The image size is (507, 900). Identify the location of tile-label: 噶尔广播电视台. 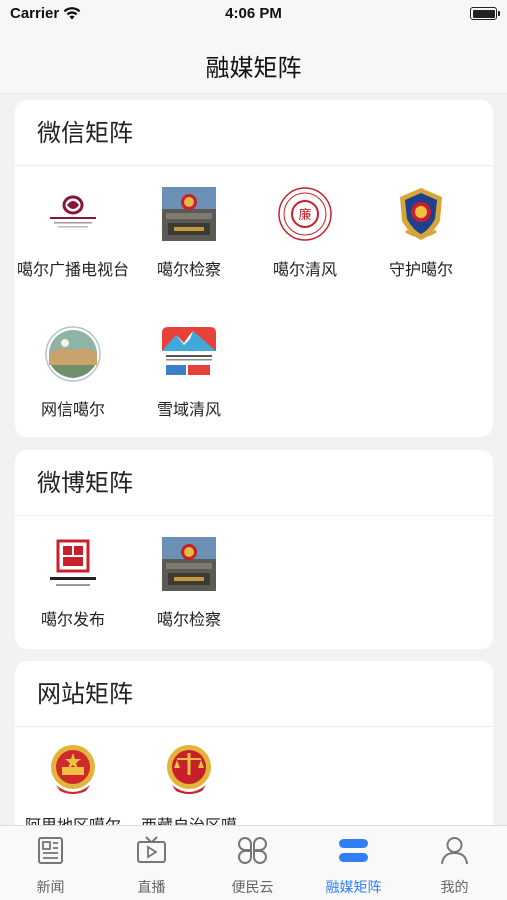
(72, 269).